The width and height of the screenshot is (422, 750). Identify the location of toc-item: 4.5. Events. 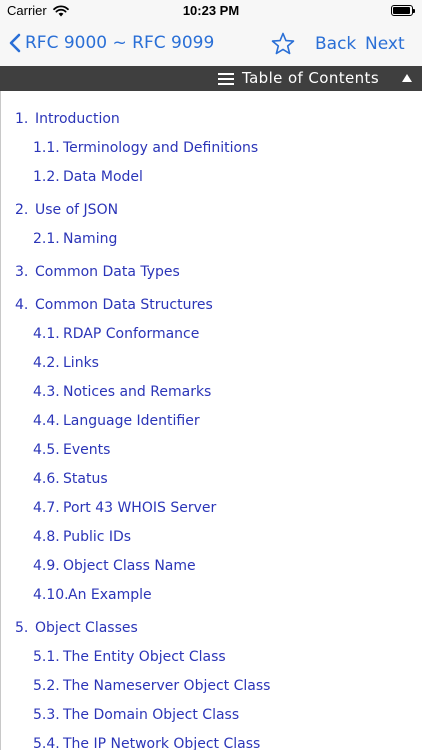
(71, 450).